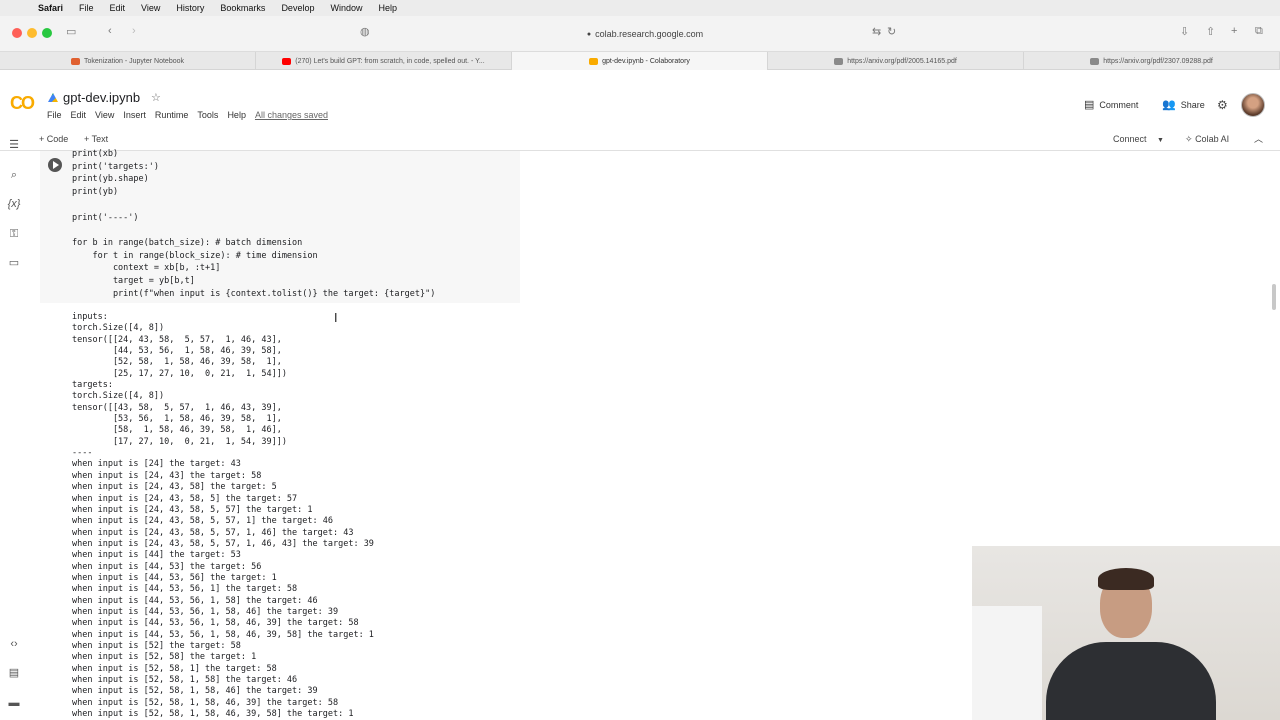  What do you see at coordinates (1158, 61) in the screenshot?
I see `browser-tab-label: https://arxiv.org/pdf/2307.09288.pdf` at bounding box center [1158, 61].